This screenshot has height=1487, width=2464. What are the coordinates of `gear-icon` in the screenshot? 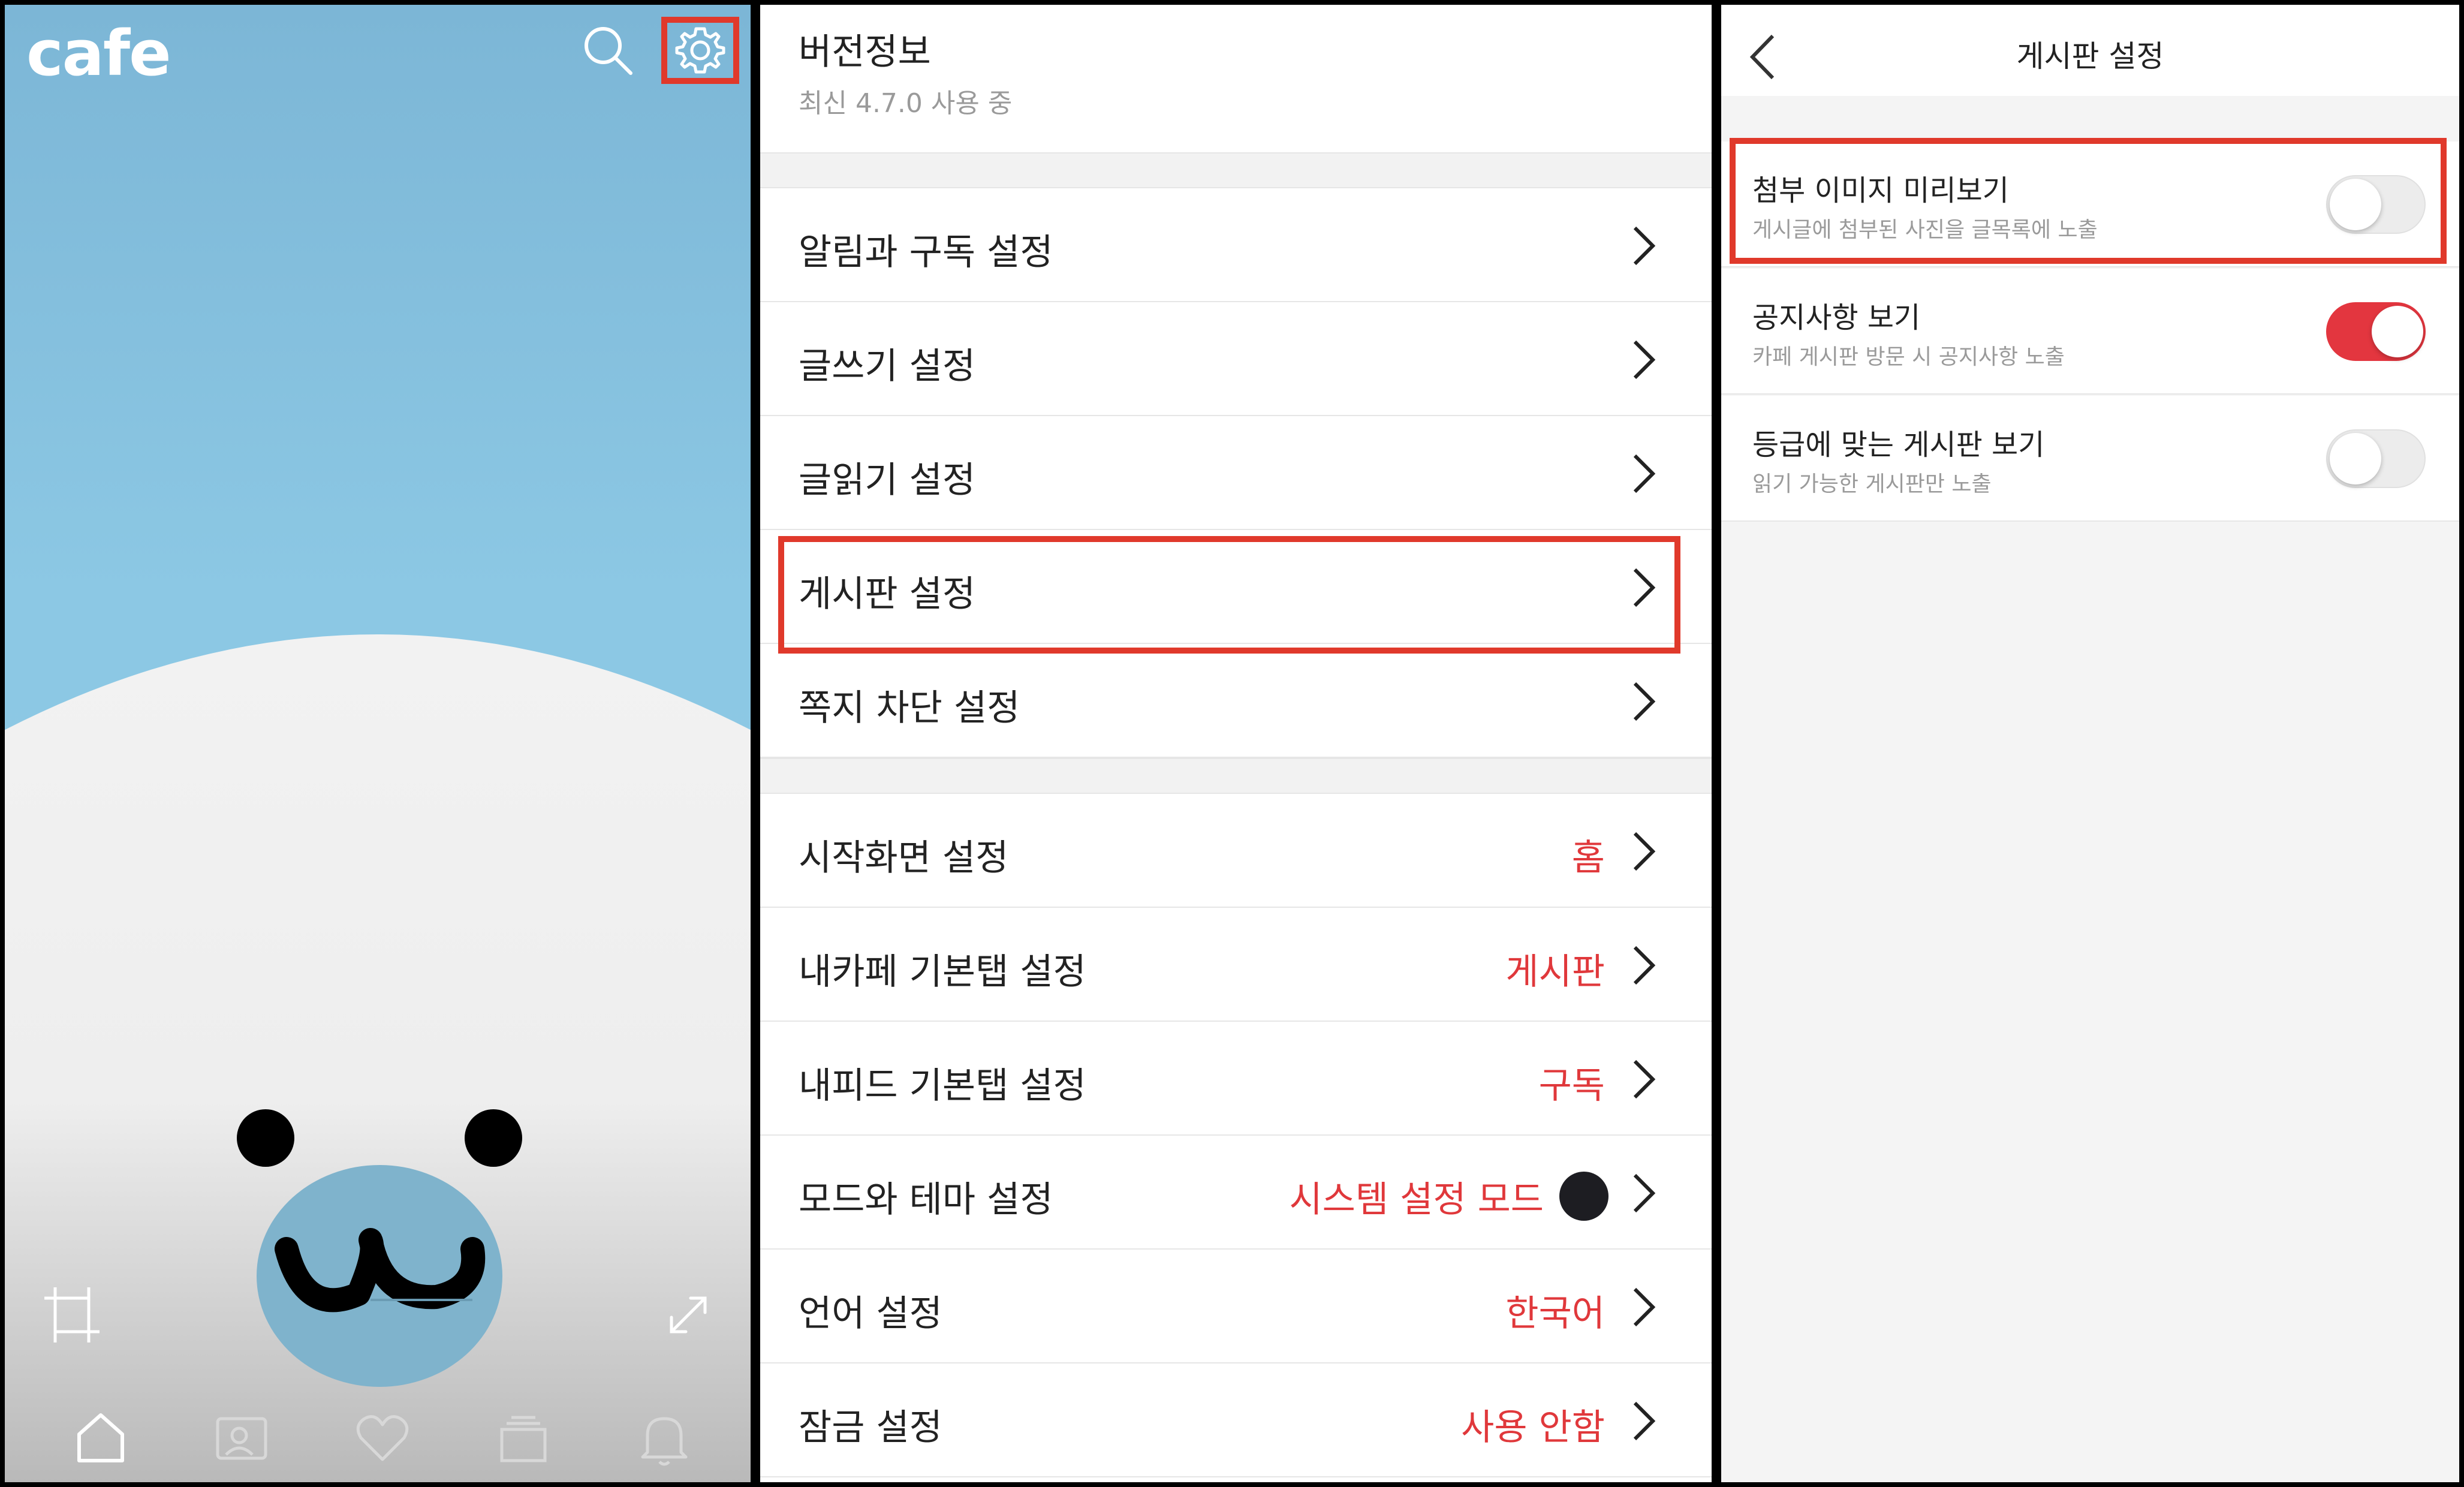 It's located at (700, 51).